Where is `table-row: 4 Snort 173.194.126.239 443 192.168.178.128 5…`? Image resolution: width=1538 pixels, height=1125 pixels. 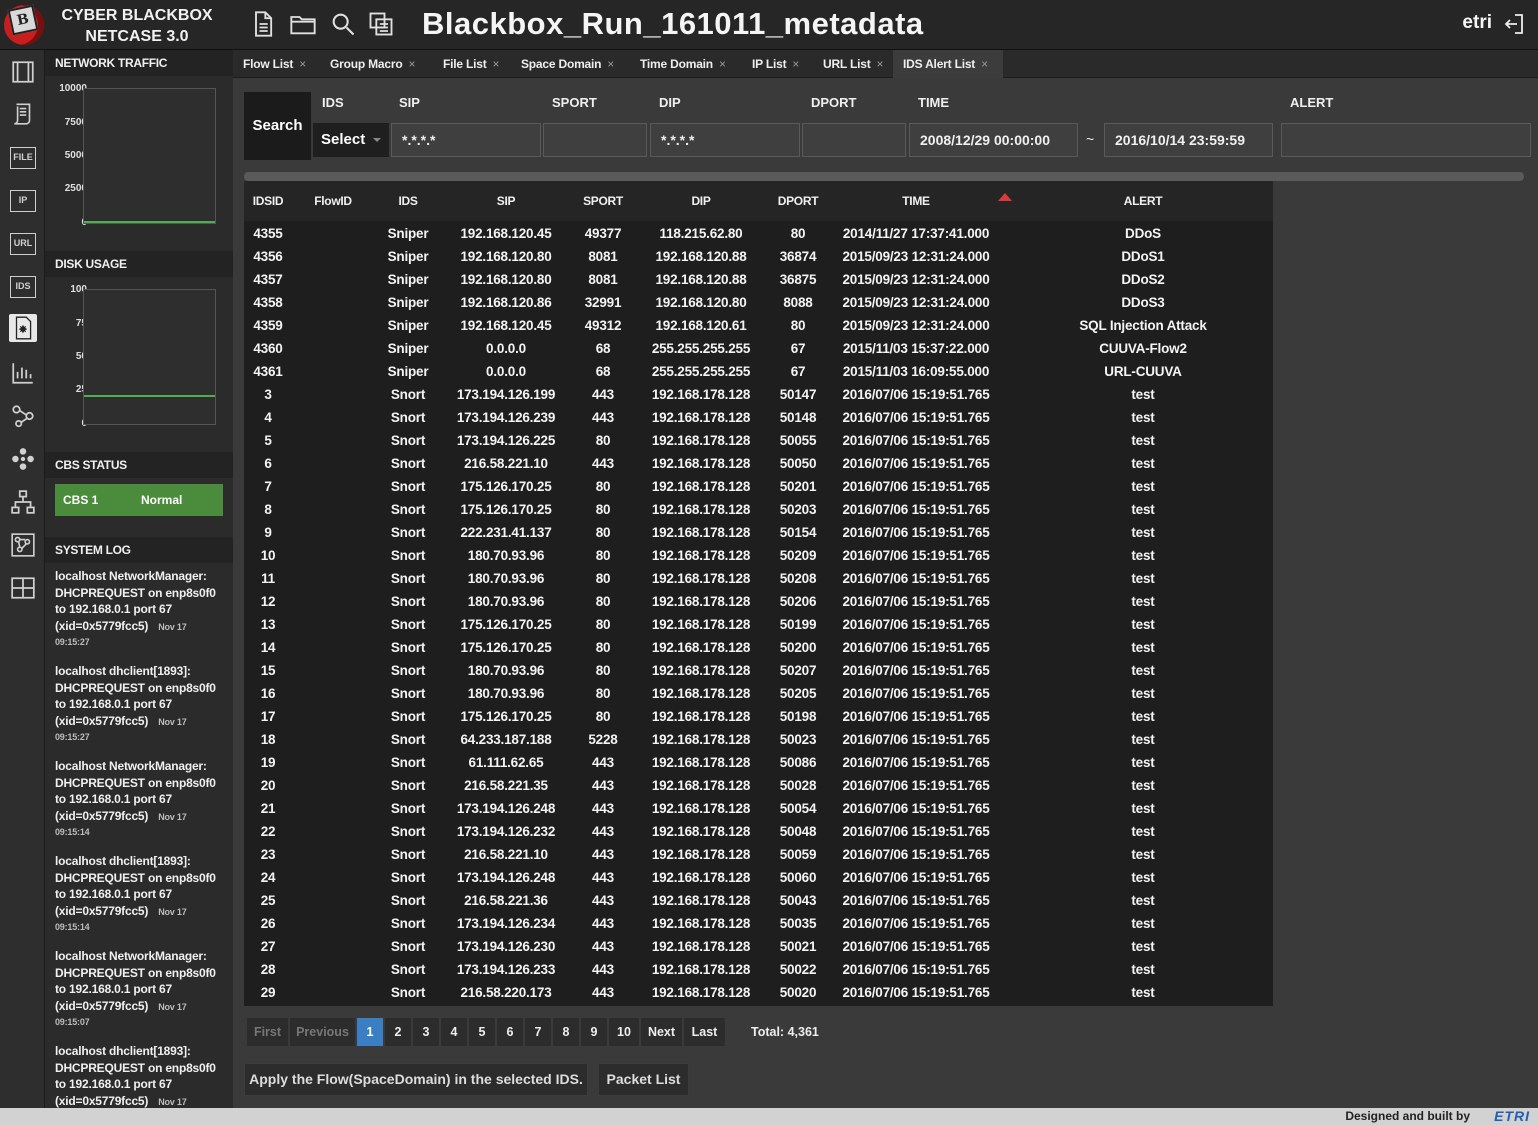
table-row: 4 Snort 173.194.126.239 443 192.168.178.128 5… is located at coordinates (758, 417).